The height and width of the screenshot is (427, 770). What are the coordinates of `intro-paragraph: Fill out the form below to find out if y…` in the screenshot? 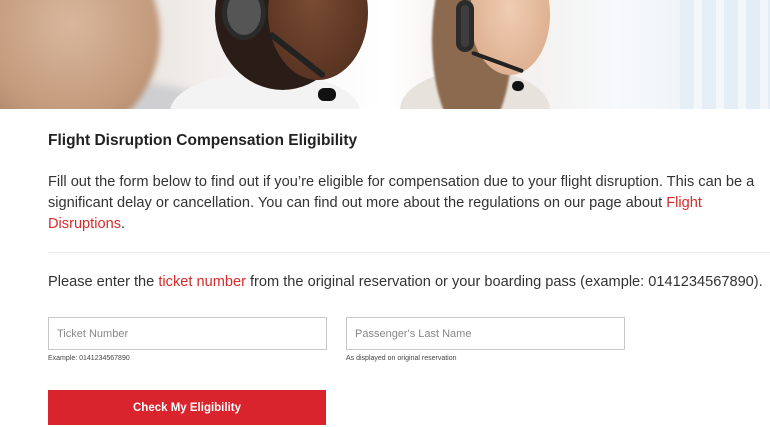 It's located at (408, 203).